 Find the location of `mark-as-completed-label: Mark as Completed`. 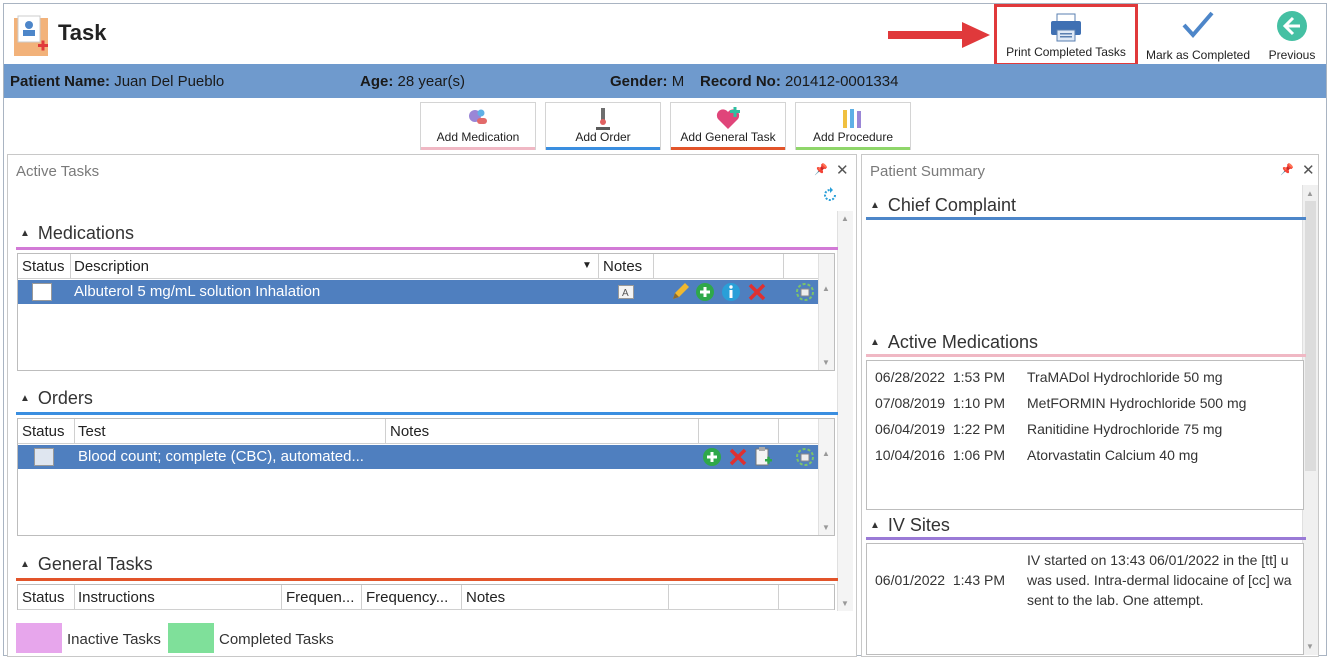

mark-as-completed-label: Mark as Completed is located at coordinates (1198, 55).